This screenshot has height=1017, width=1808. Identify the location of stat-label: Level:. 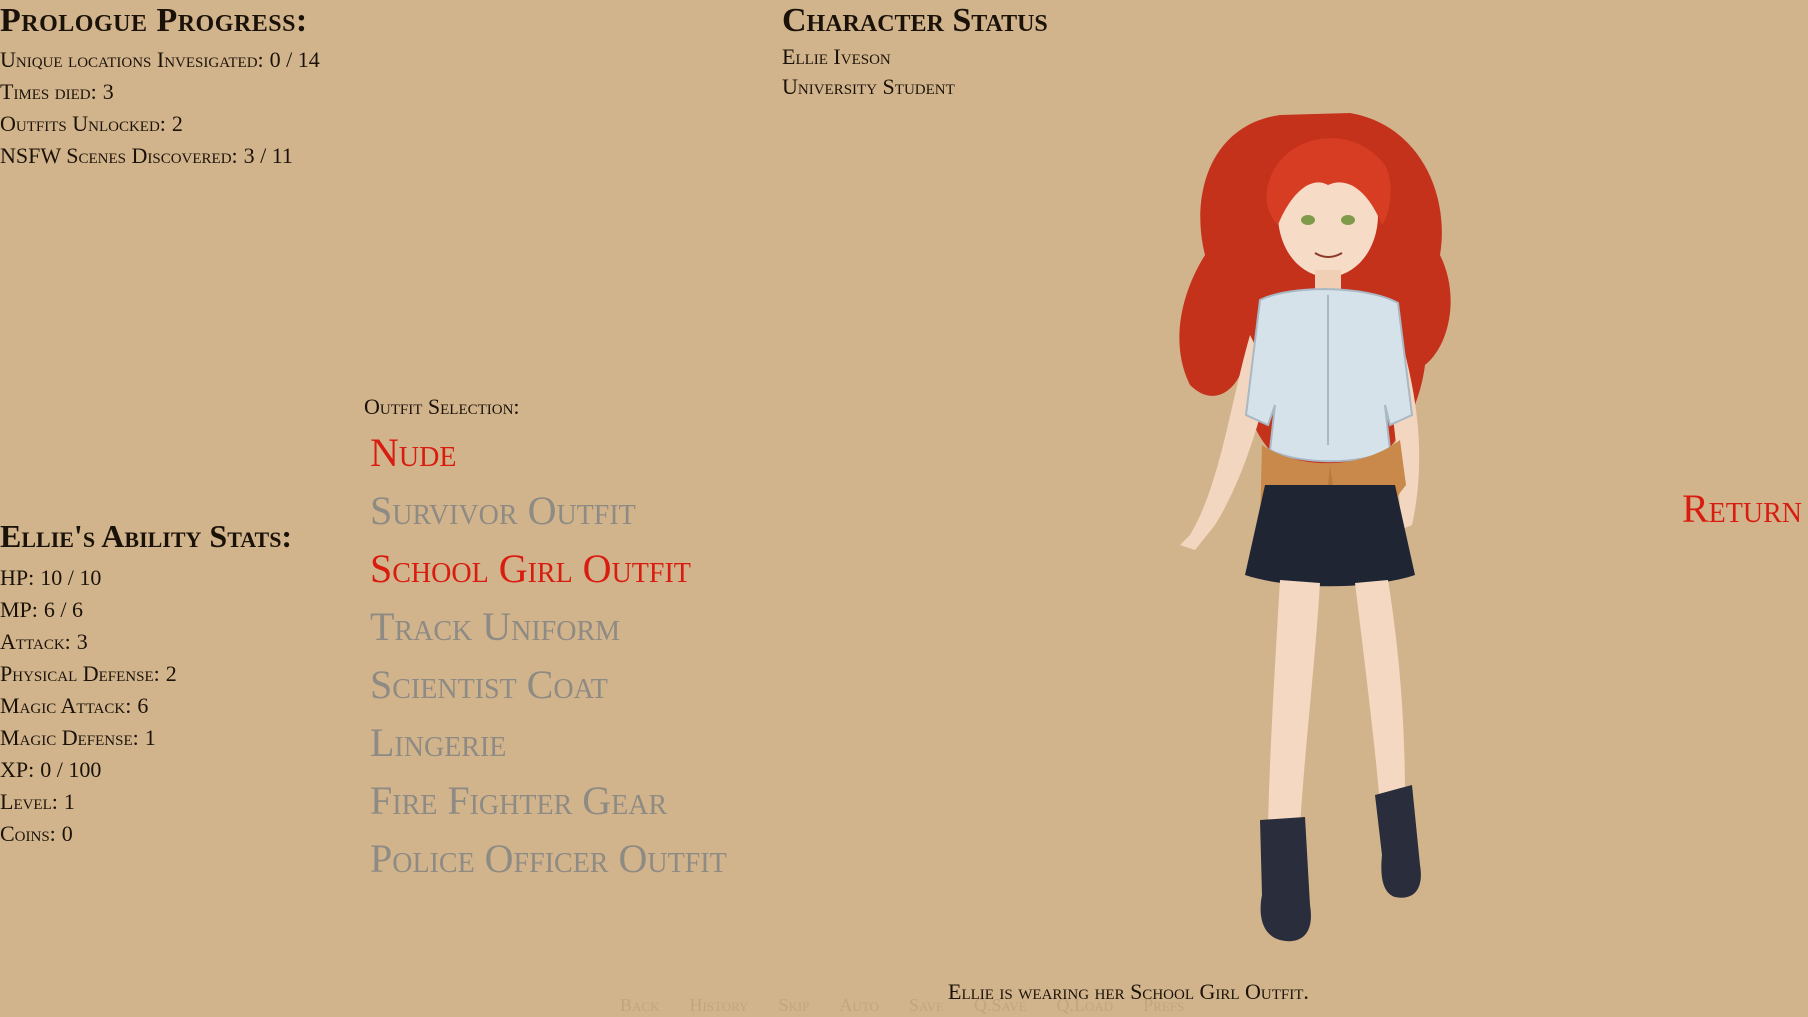
(29, 801).